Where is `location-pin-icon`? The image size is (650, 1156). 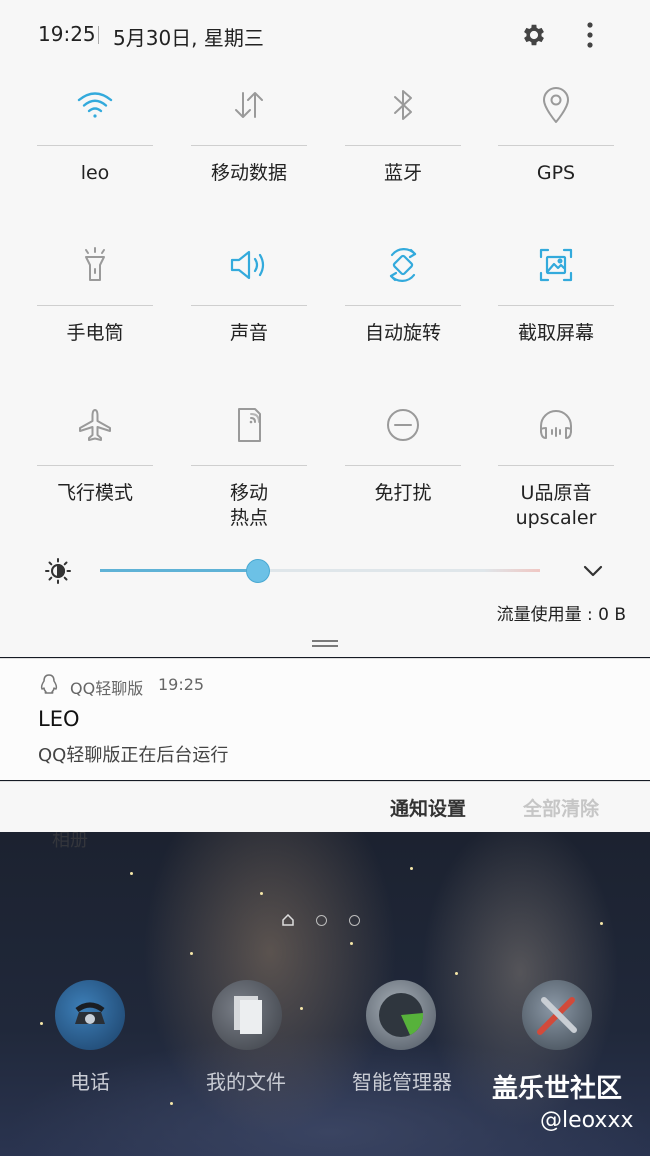 location-pin-icon is located at coordinates (556, 105).